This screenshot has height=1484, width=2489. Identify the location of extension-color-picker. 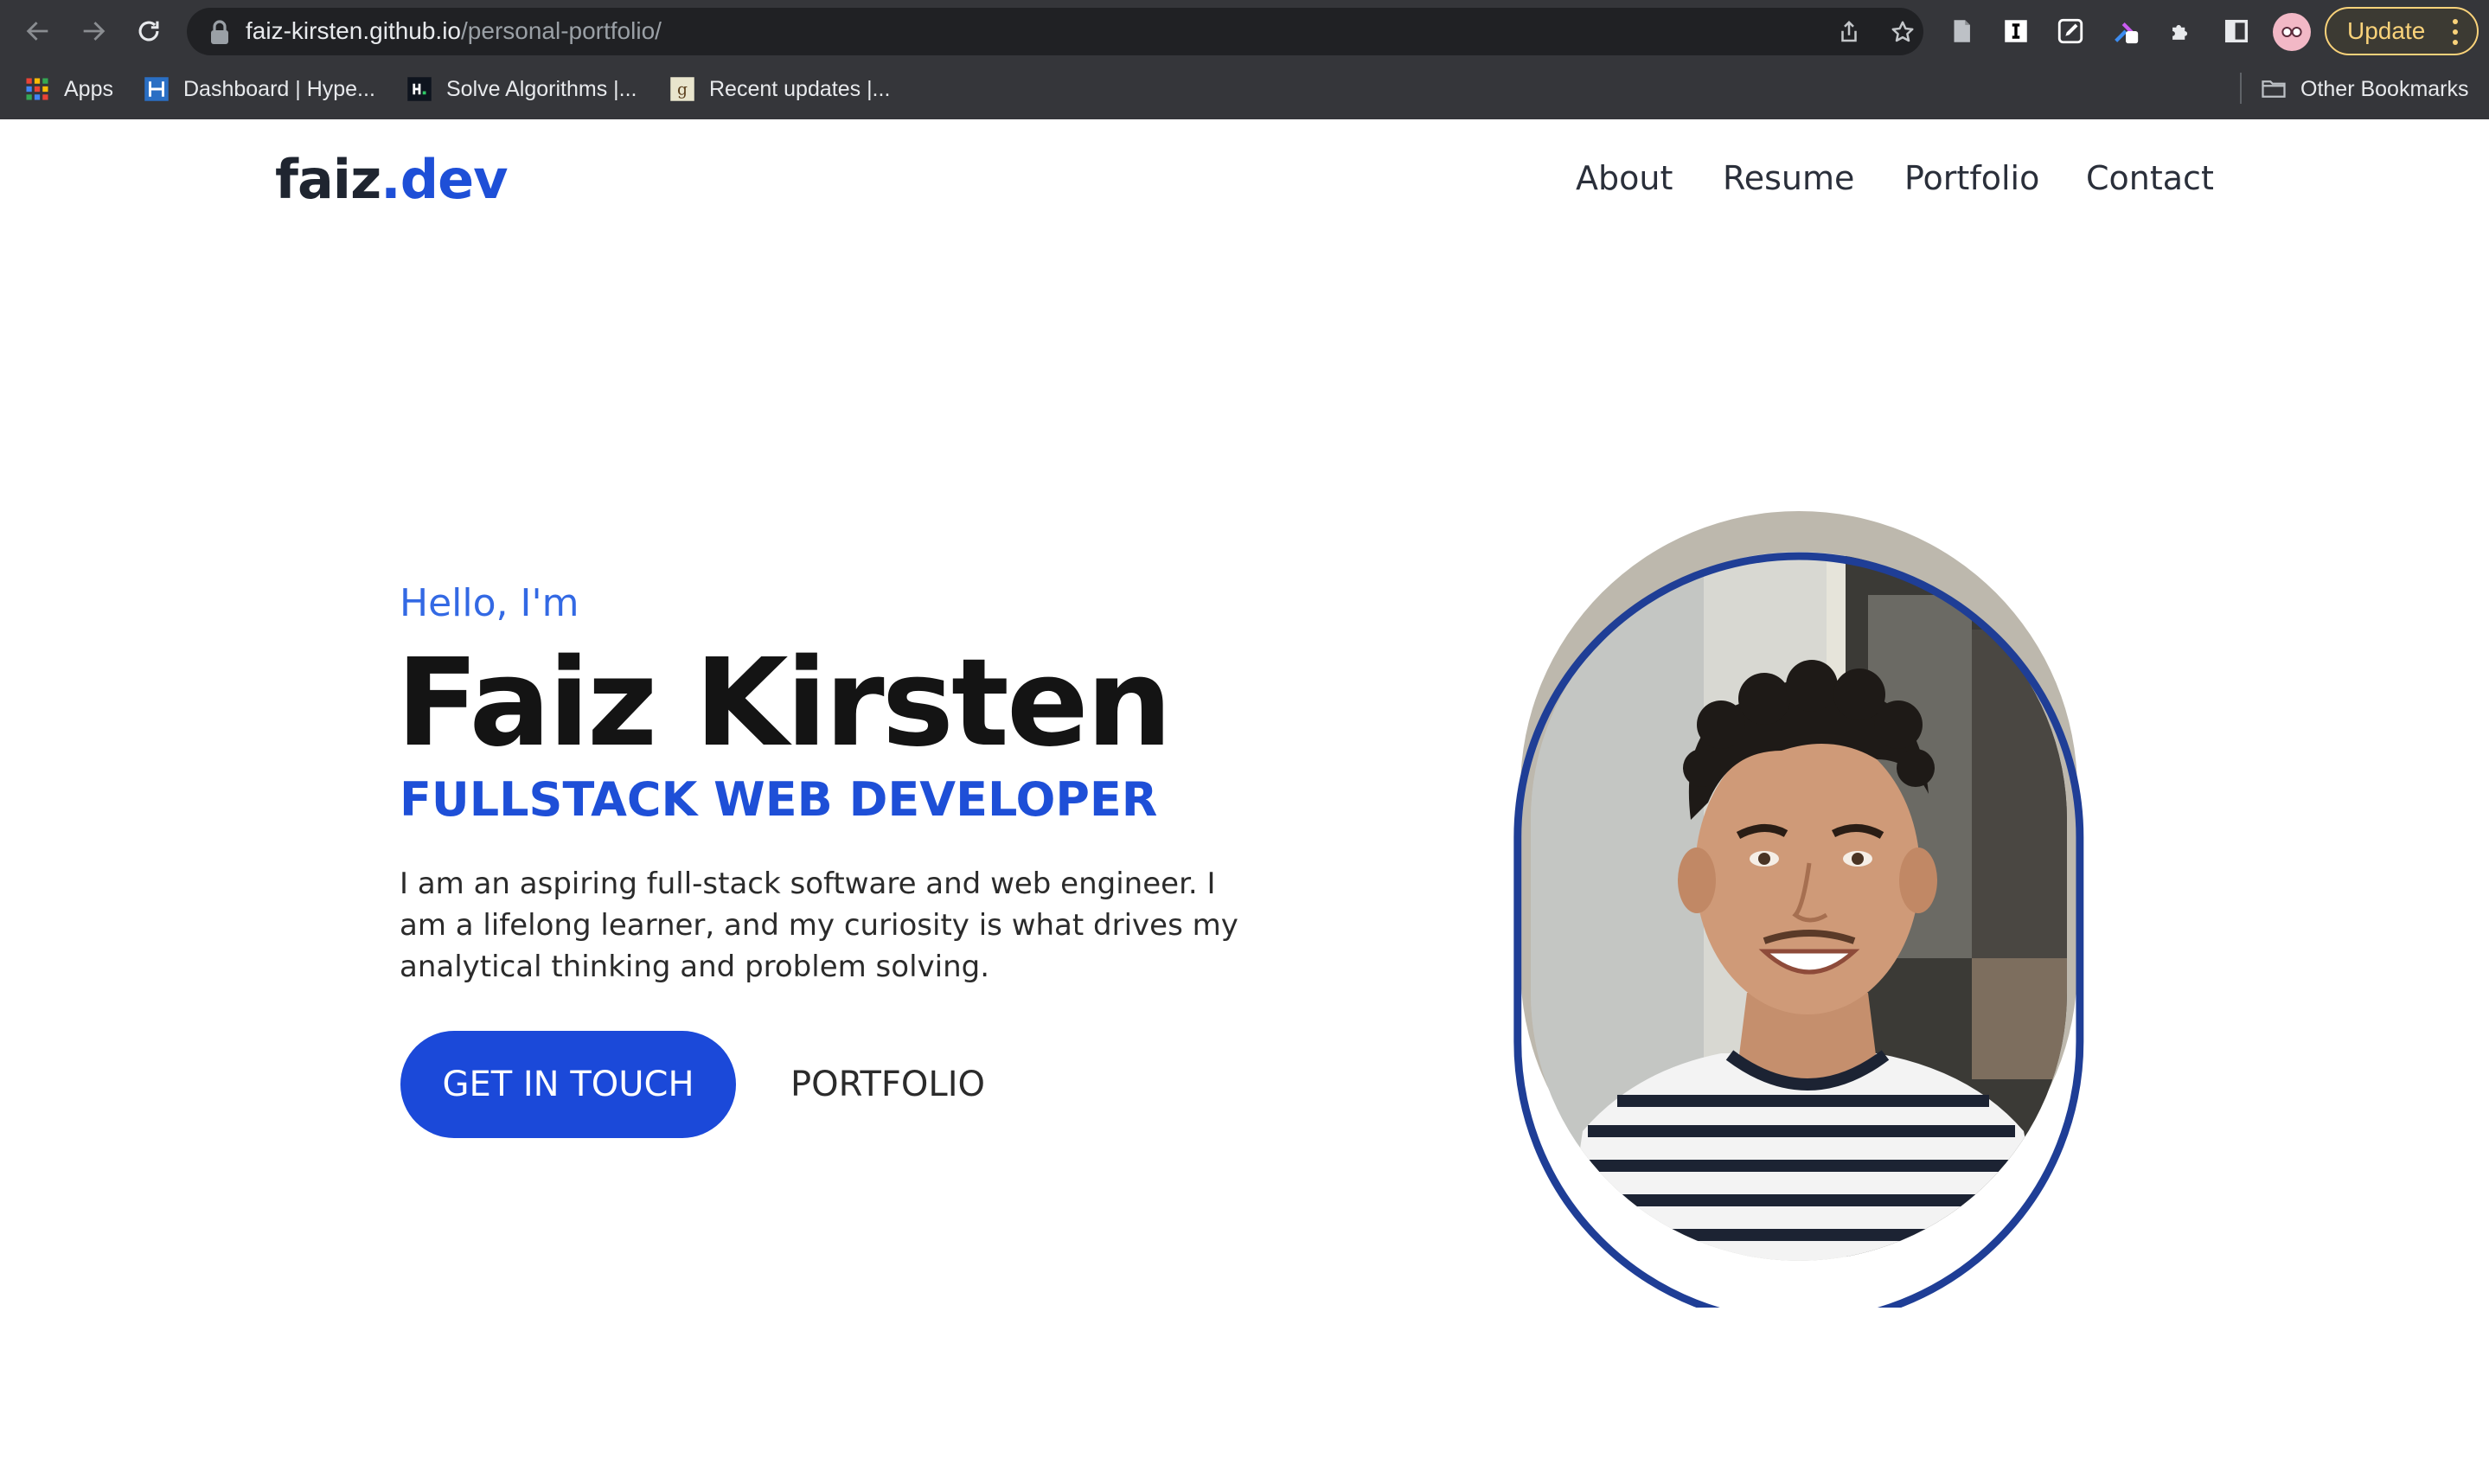
(2125, 31).